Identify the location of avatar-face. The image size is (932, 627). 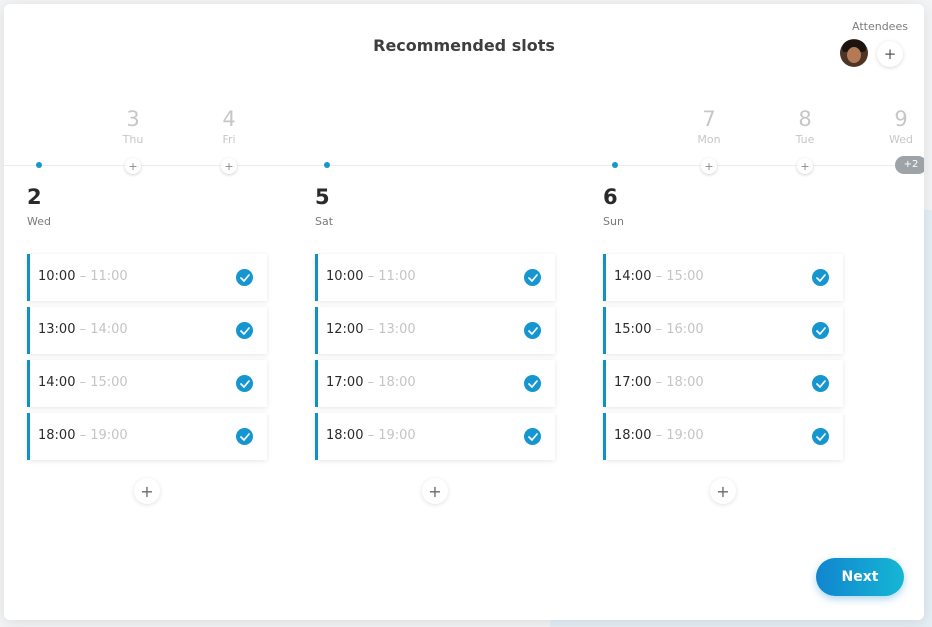
(854, 55).